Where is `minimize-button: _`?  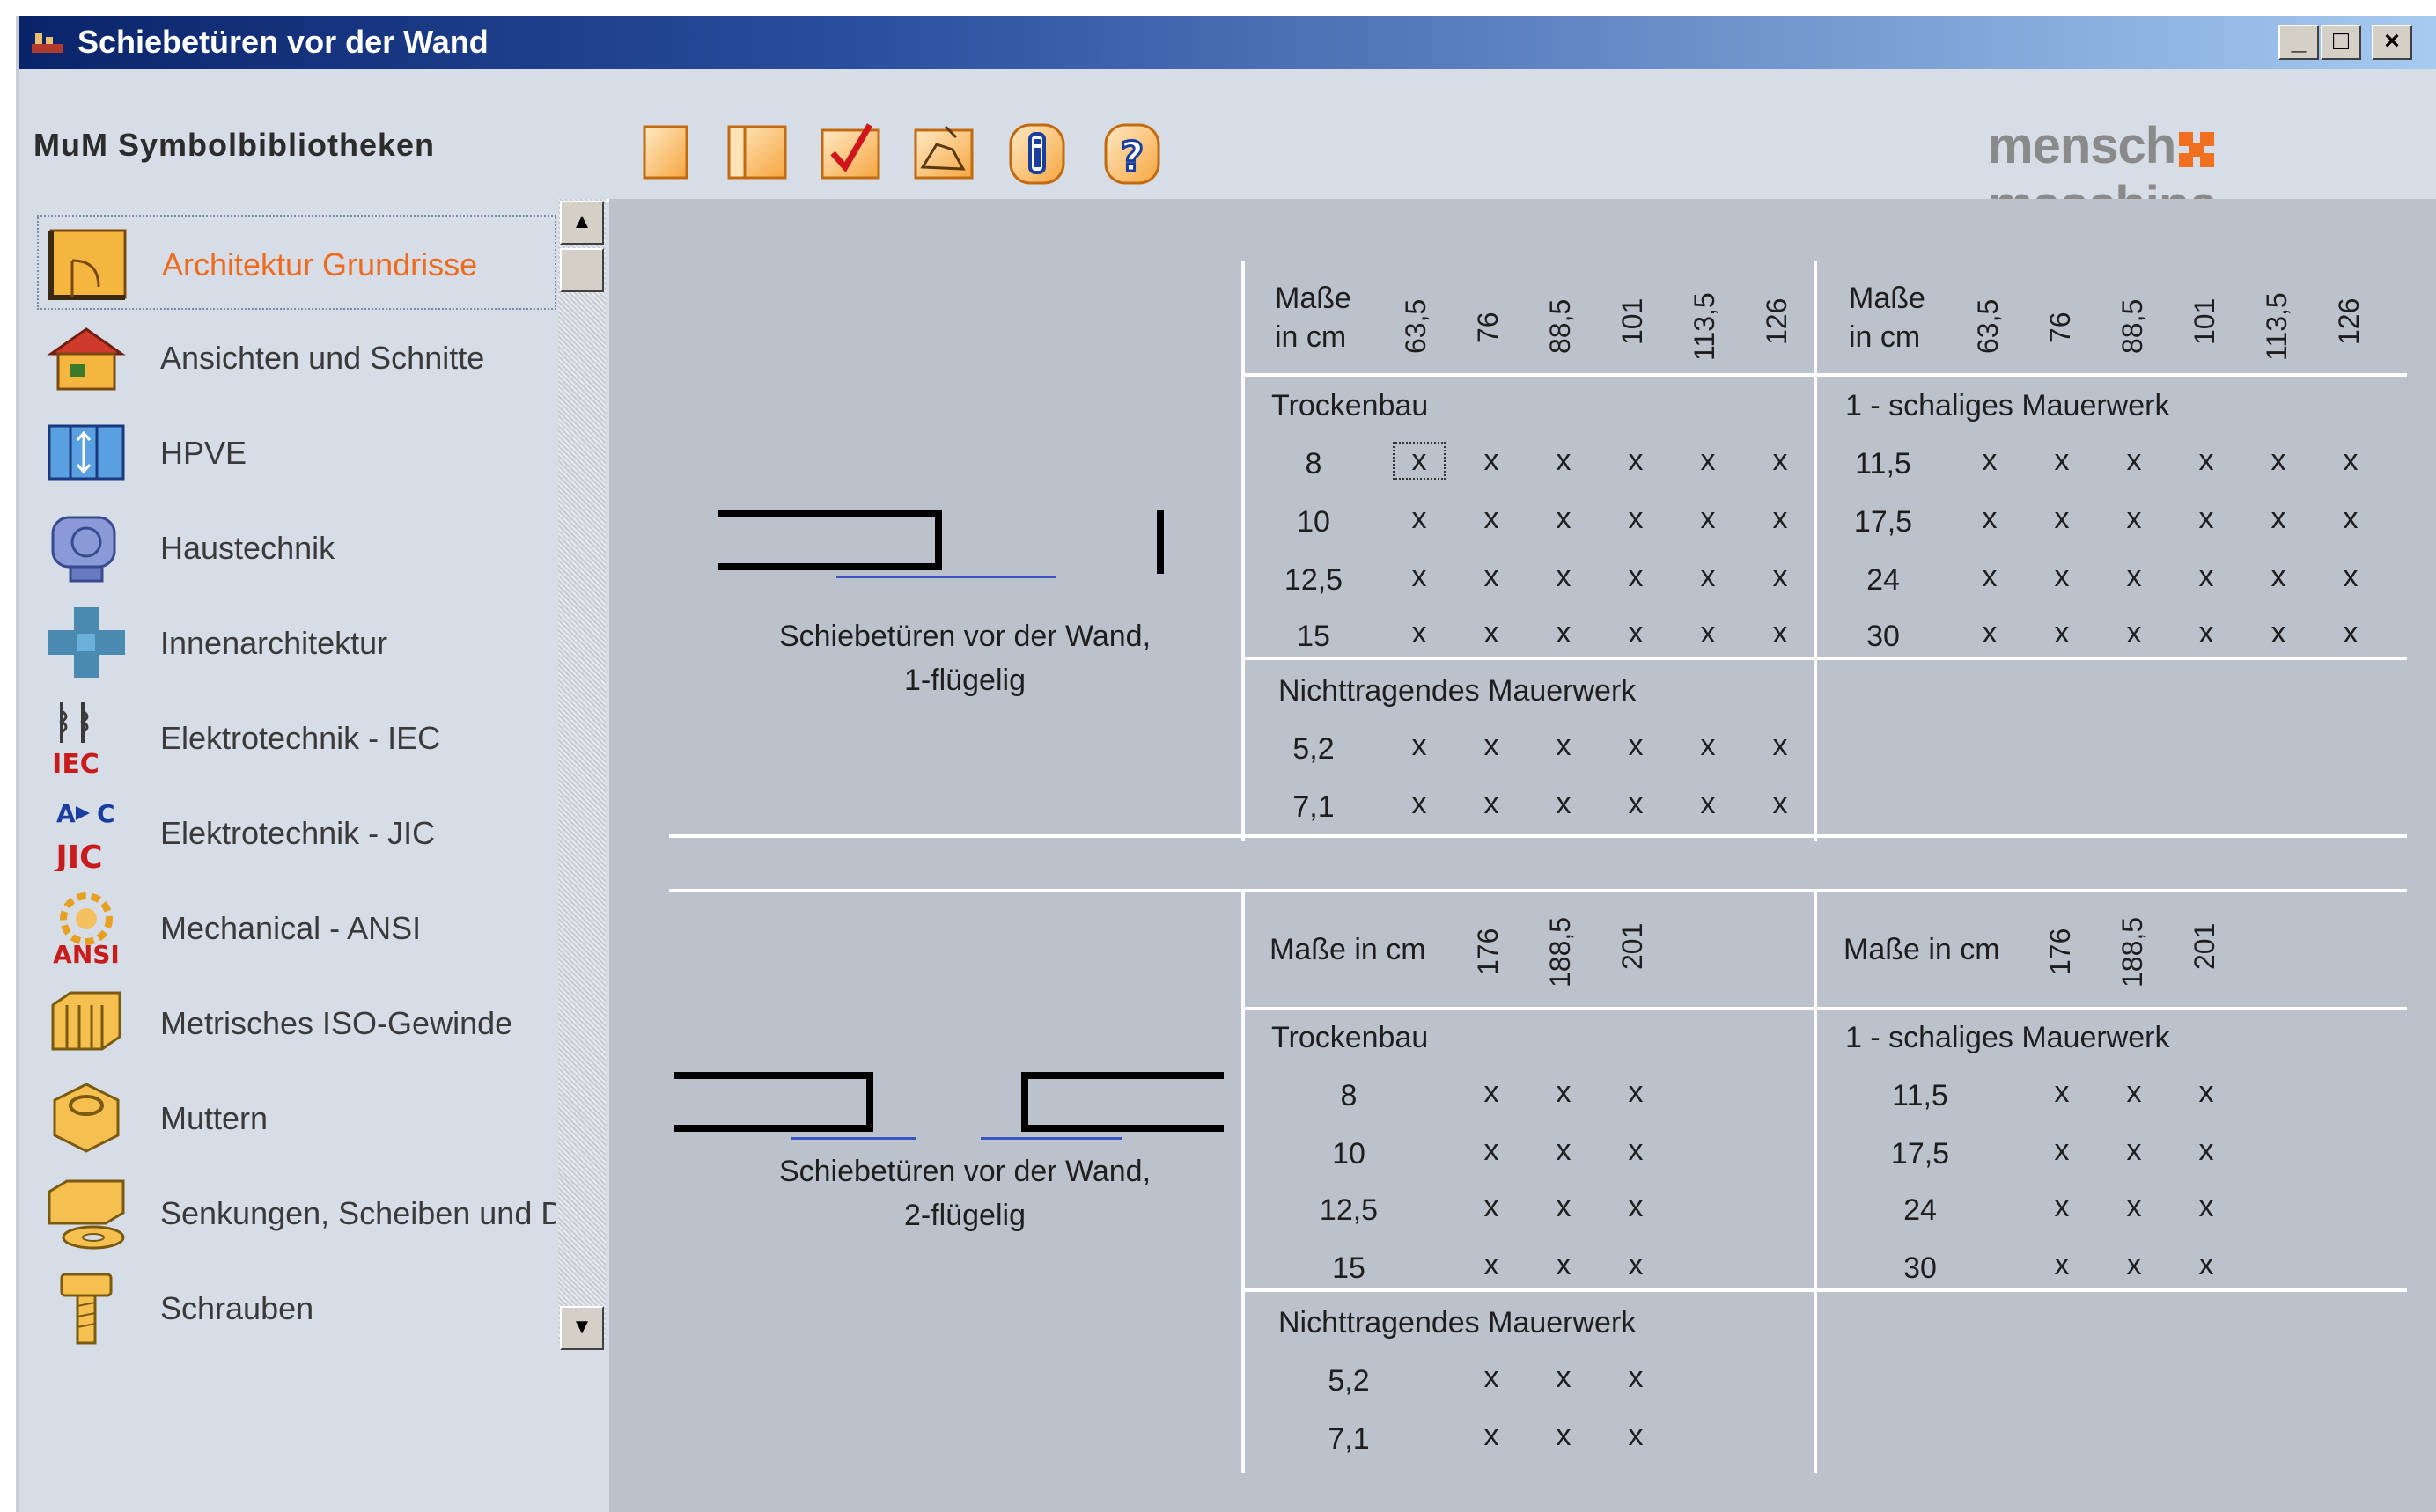 minimize-button: _ is located at coordinates (2298, 43).